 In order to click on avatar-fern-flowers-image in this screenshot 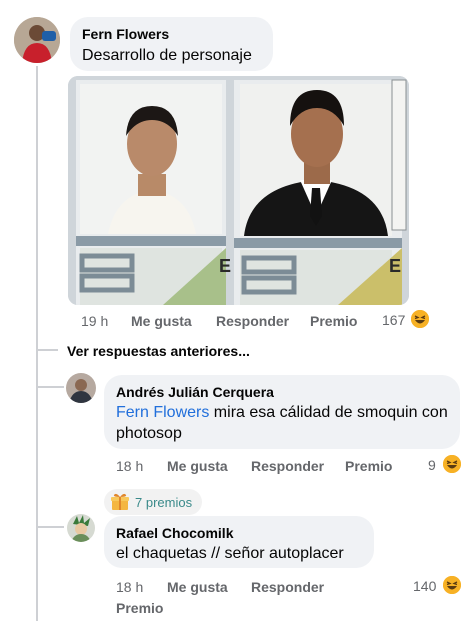, I will do `click(37, 40)`.